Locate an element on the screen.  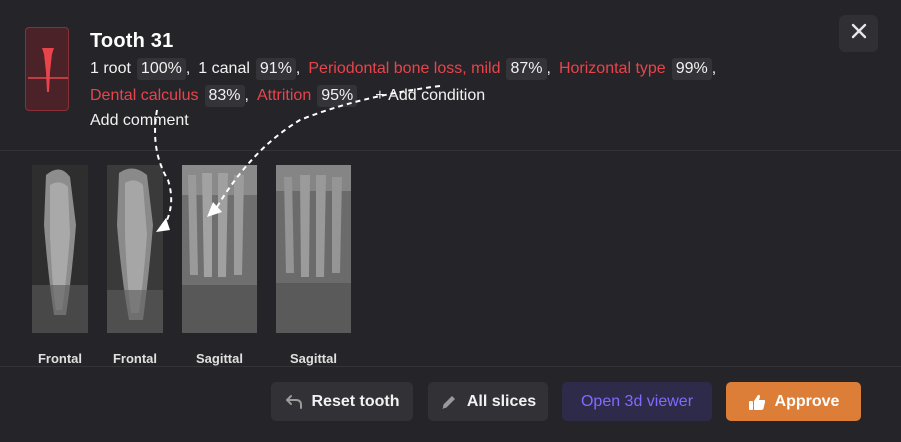
slice-thumbnail-sagittal-2: Sagittal is located at coordinates (313, 265).